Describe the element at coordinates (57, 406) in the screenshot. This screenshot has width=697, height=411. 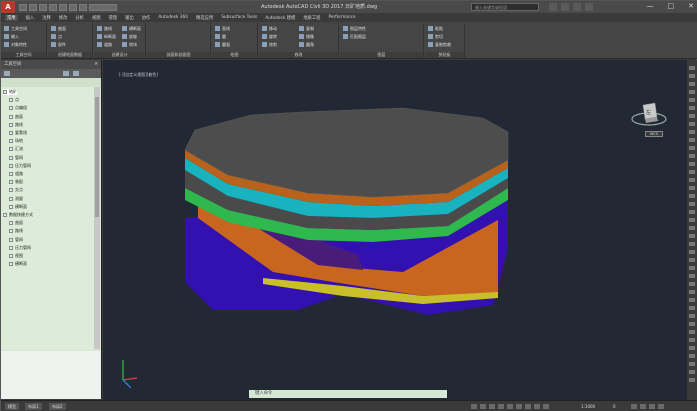
I see `tab-layout2: 布局2` at that location.